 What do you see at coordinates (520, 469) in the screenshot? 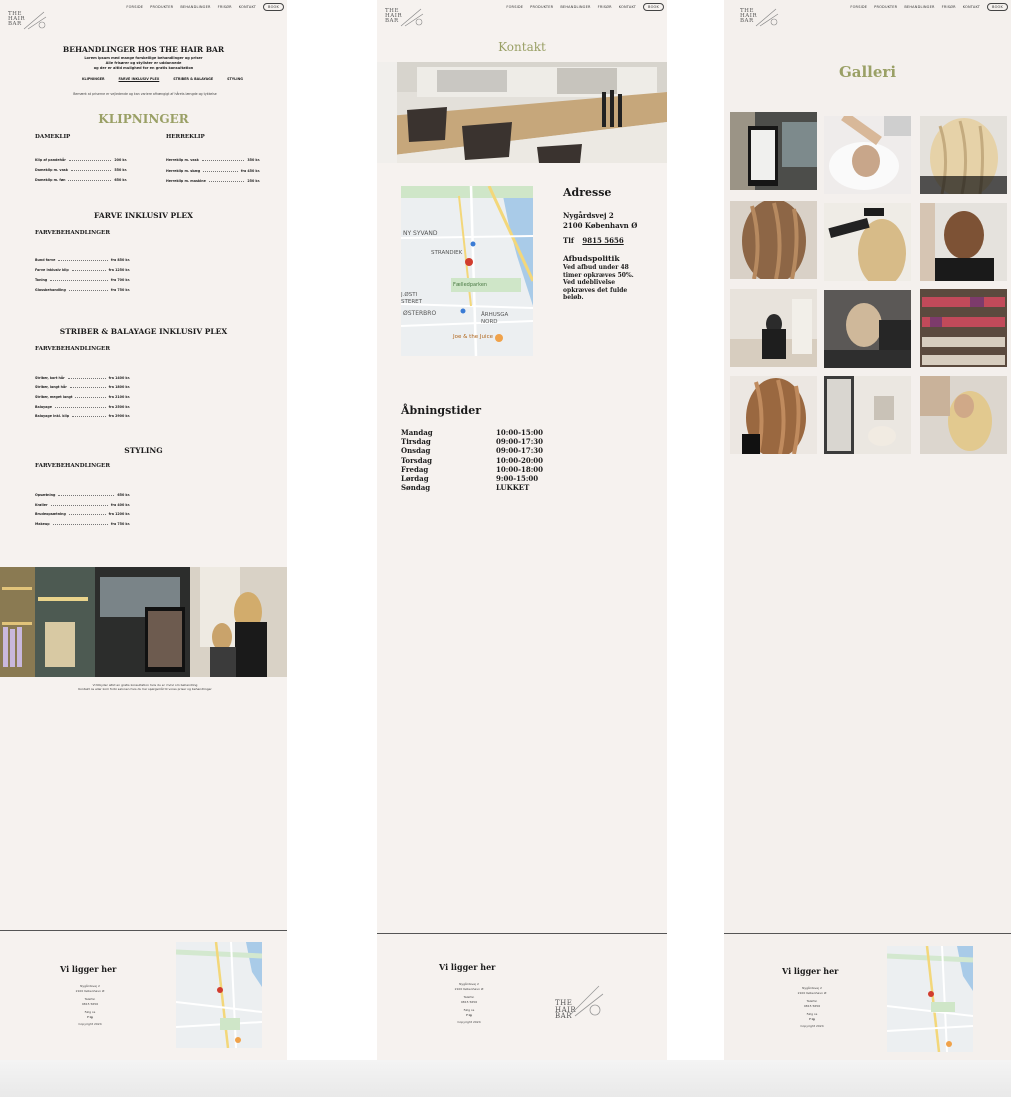
I see `time: 10:00-18:00` at bounding box center [520, 469].